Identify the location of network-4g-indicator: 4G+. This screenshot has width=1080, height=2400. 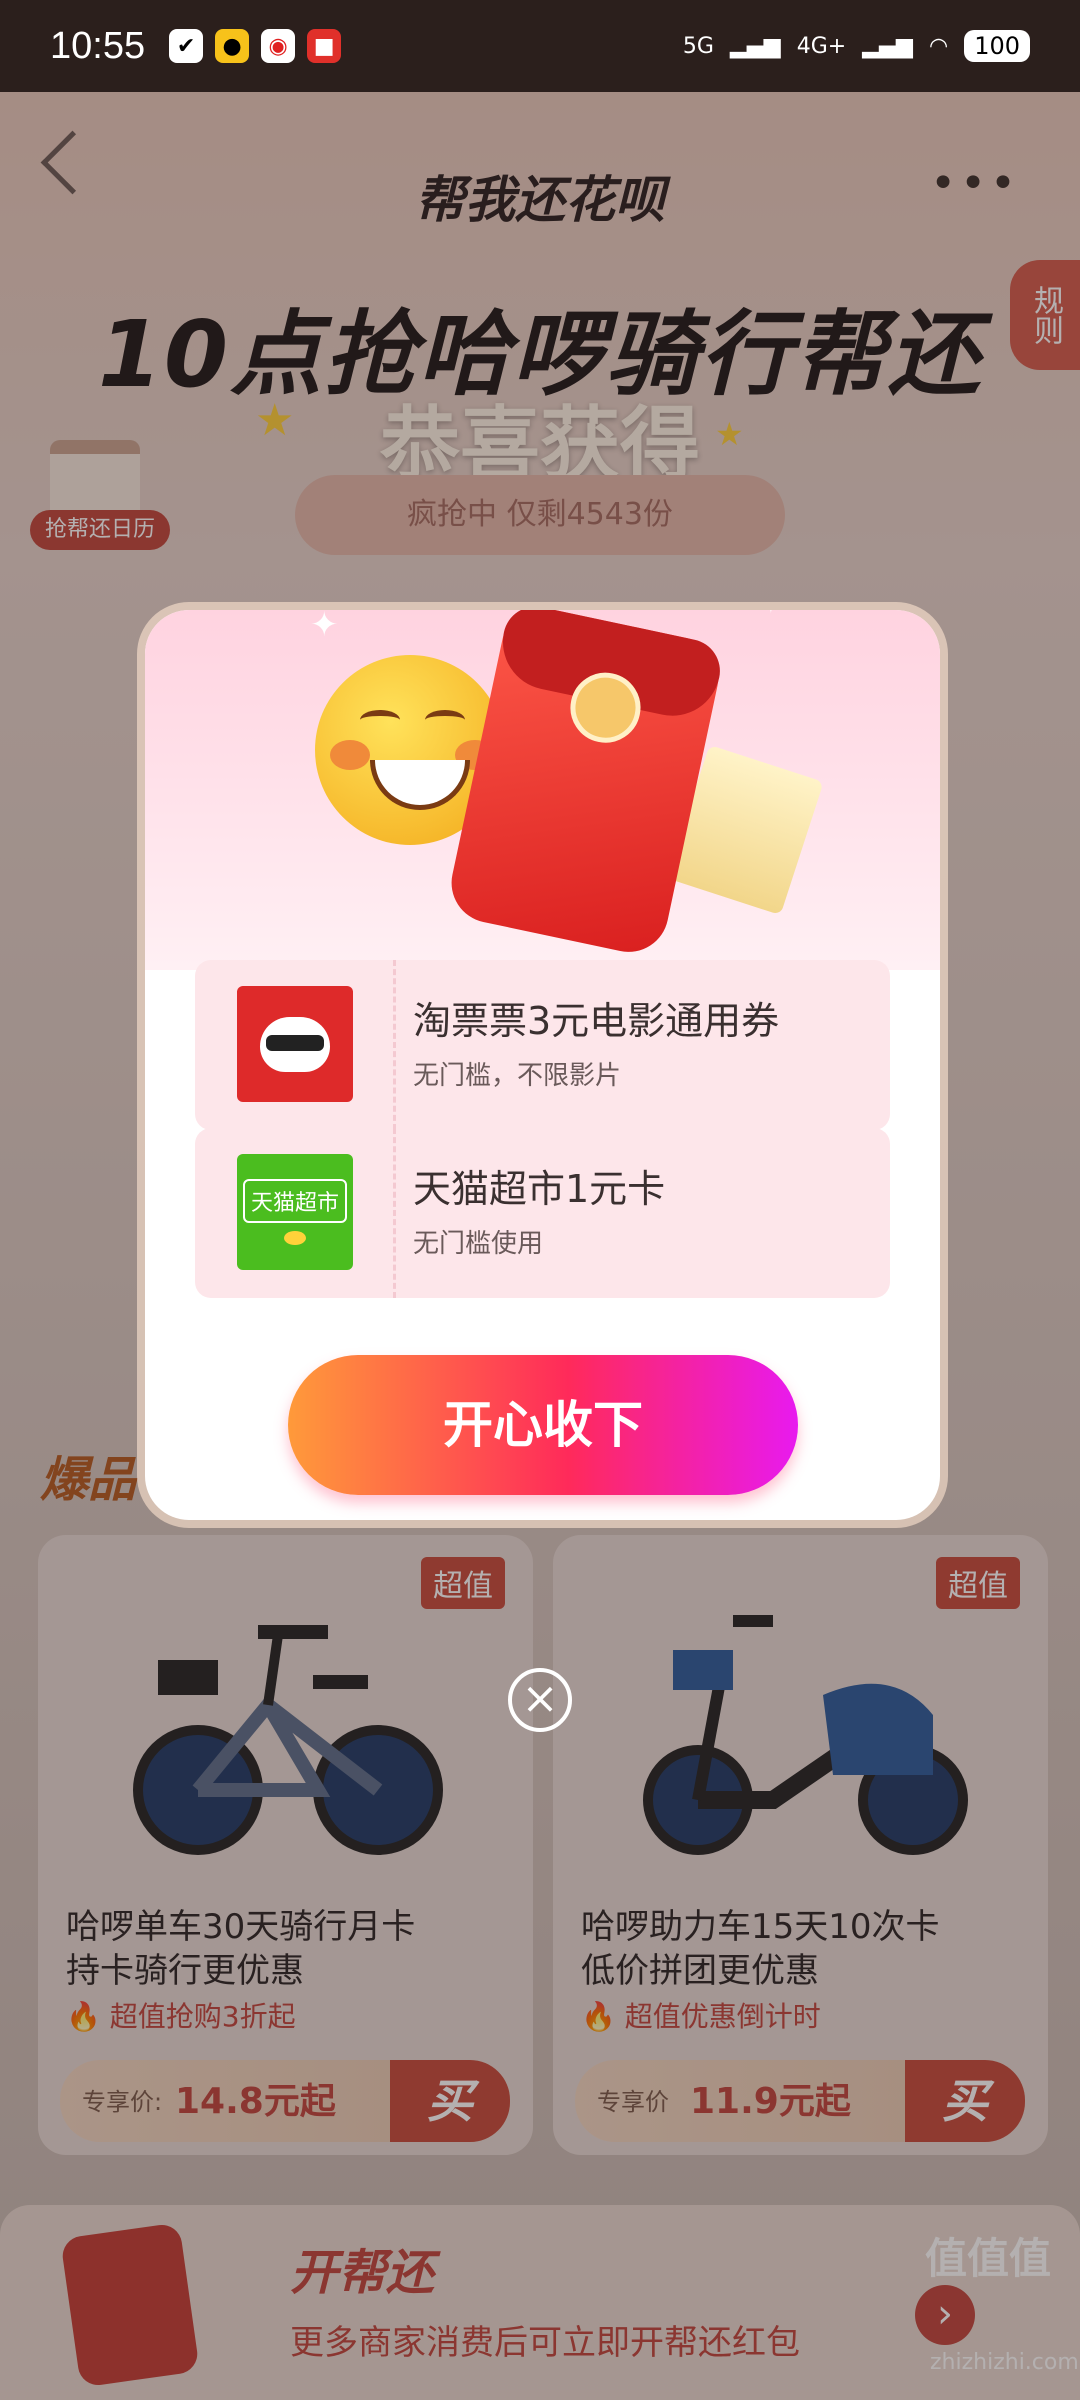
(821, 46).